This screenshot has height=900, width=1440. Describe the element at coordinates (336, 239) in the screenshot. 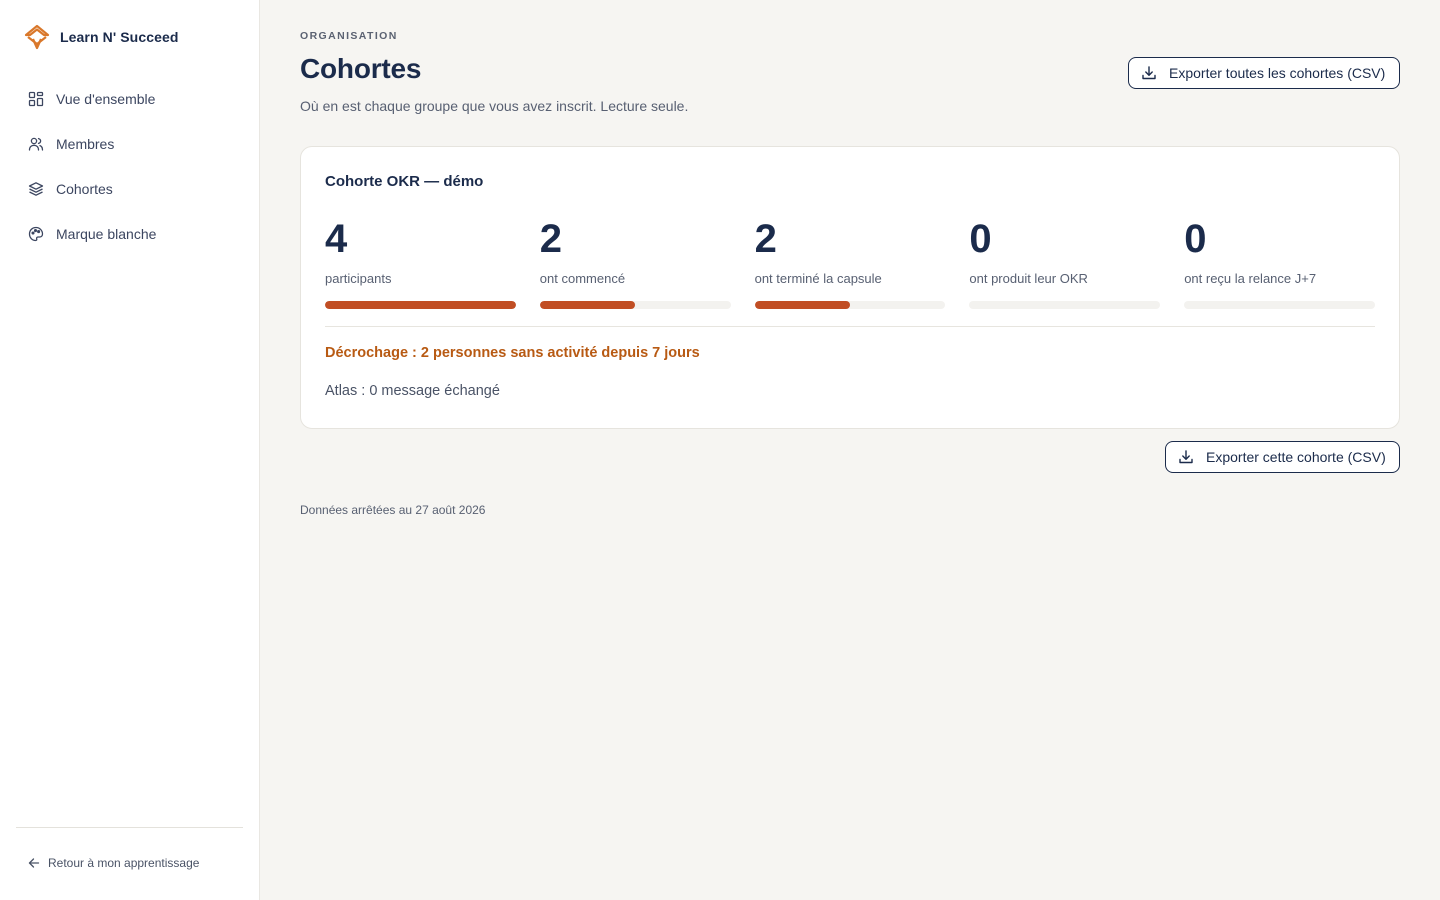

I see `stat-value: 4` at that location.